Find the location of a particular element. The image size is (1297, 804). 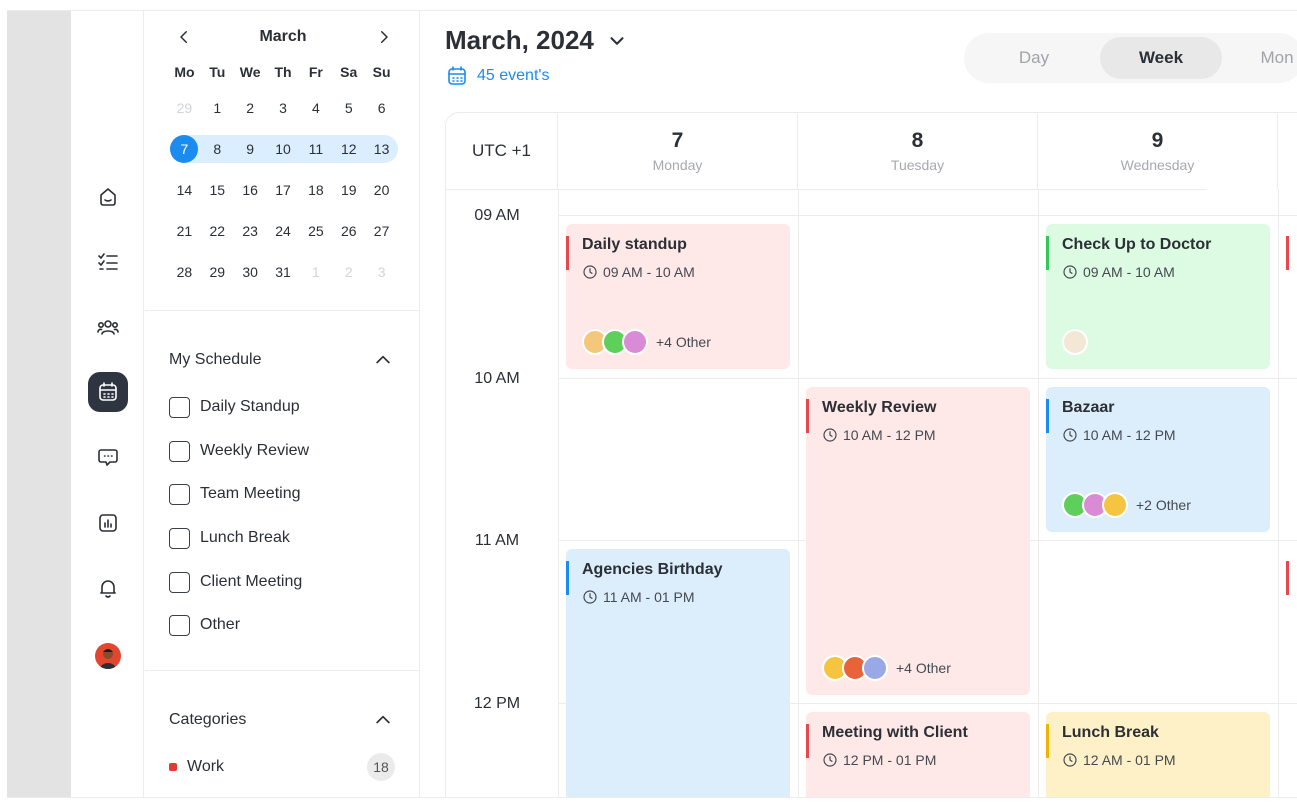

analytics-icon is located at coordinates (108, 523).